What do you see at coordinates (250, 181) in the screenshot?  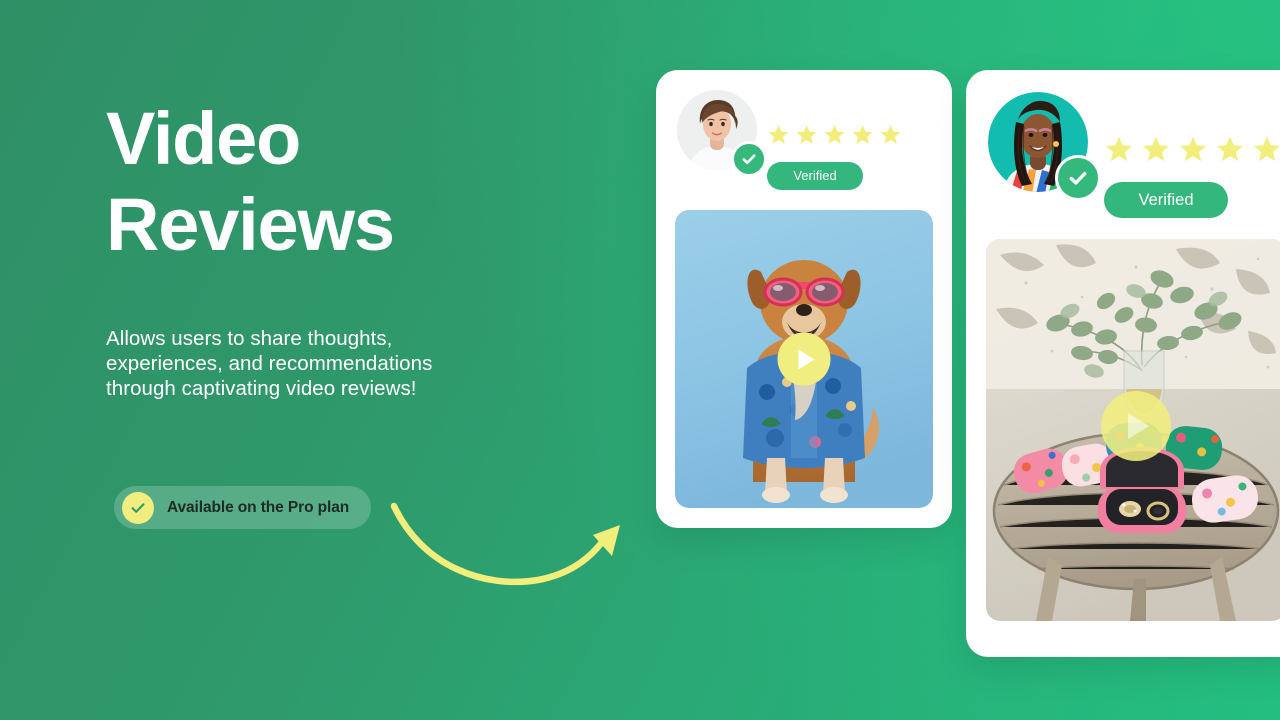 I see `page-title: Video Reviews` at bounding box center [250, 181].